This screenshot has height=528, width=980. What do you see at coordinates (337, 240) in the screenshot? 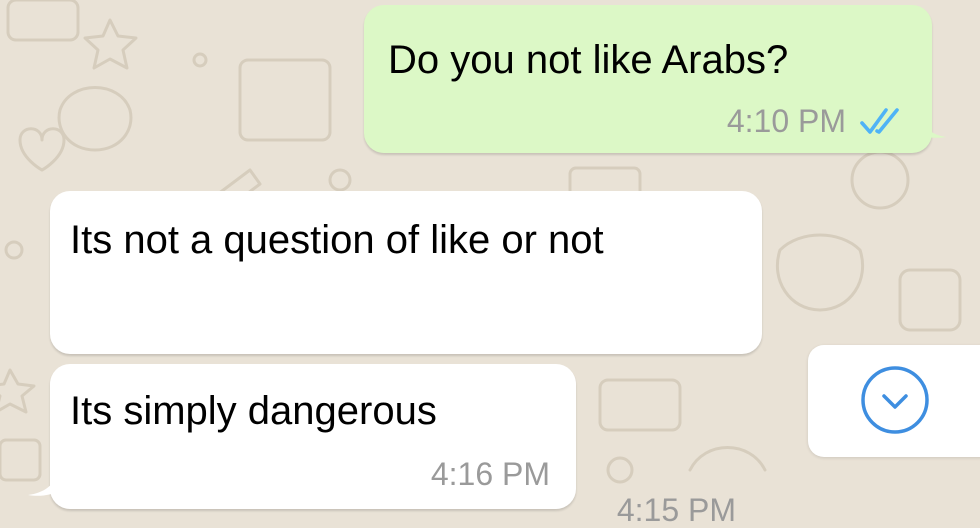
I see `message-text: Its not a question of like or not` at bounding box center [337, 240].